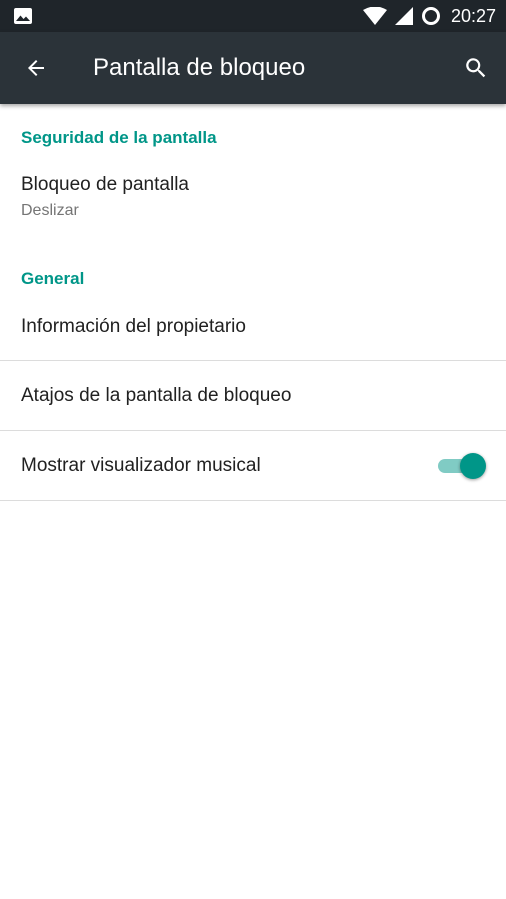 The height and width of the screenshot is (899, 506). I want to click on pref-lockscreen-shortcuts: Atajos de la pantalla de bloqueo, so click(253, 395).